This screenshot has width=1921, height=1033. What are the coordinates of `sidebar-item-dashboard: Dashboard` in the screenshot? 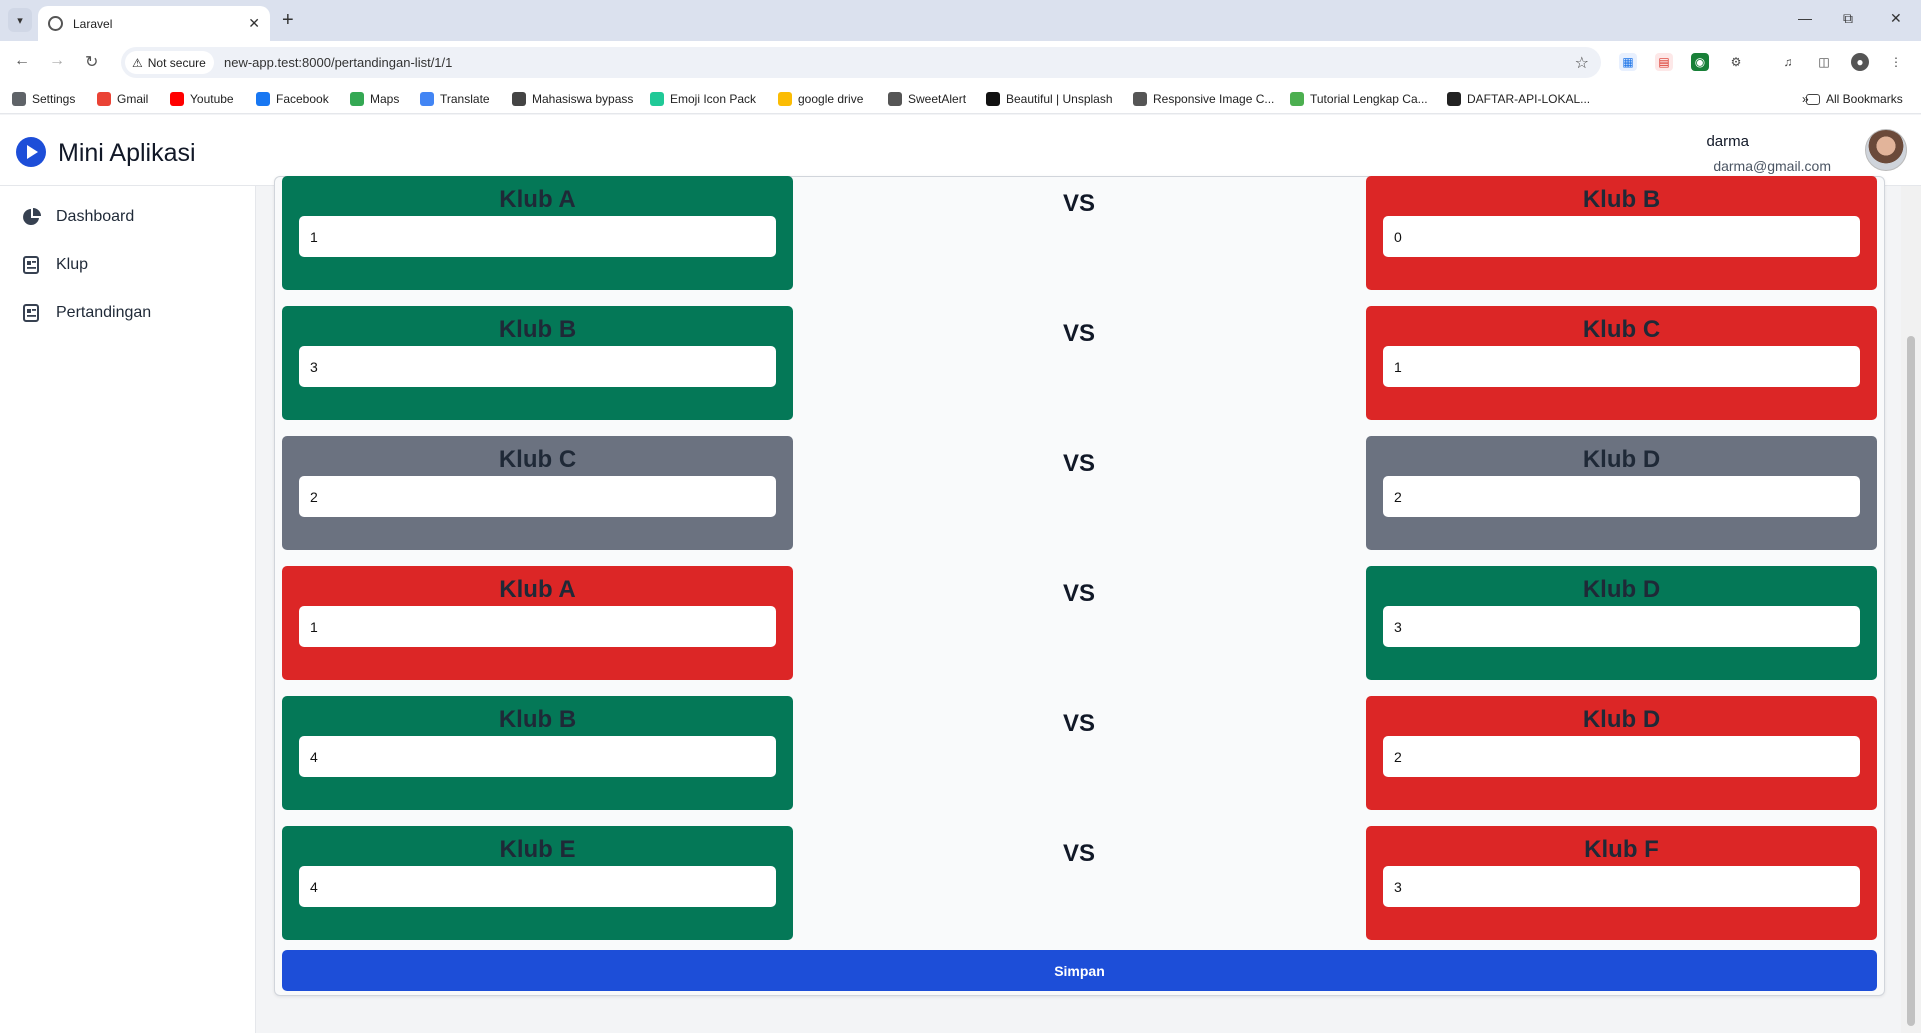 It's located at (78, 217).